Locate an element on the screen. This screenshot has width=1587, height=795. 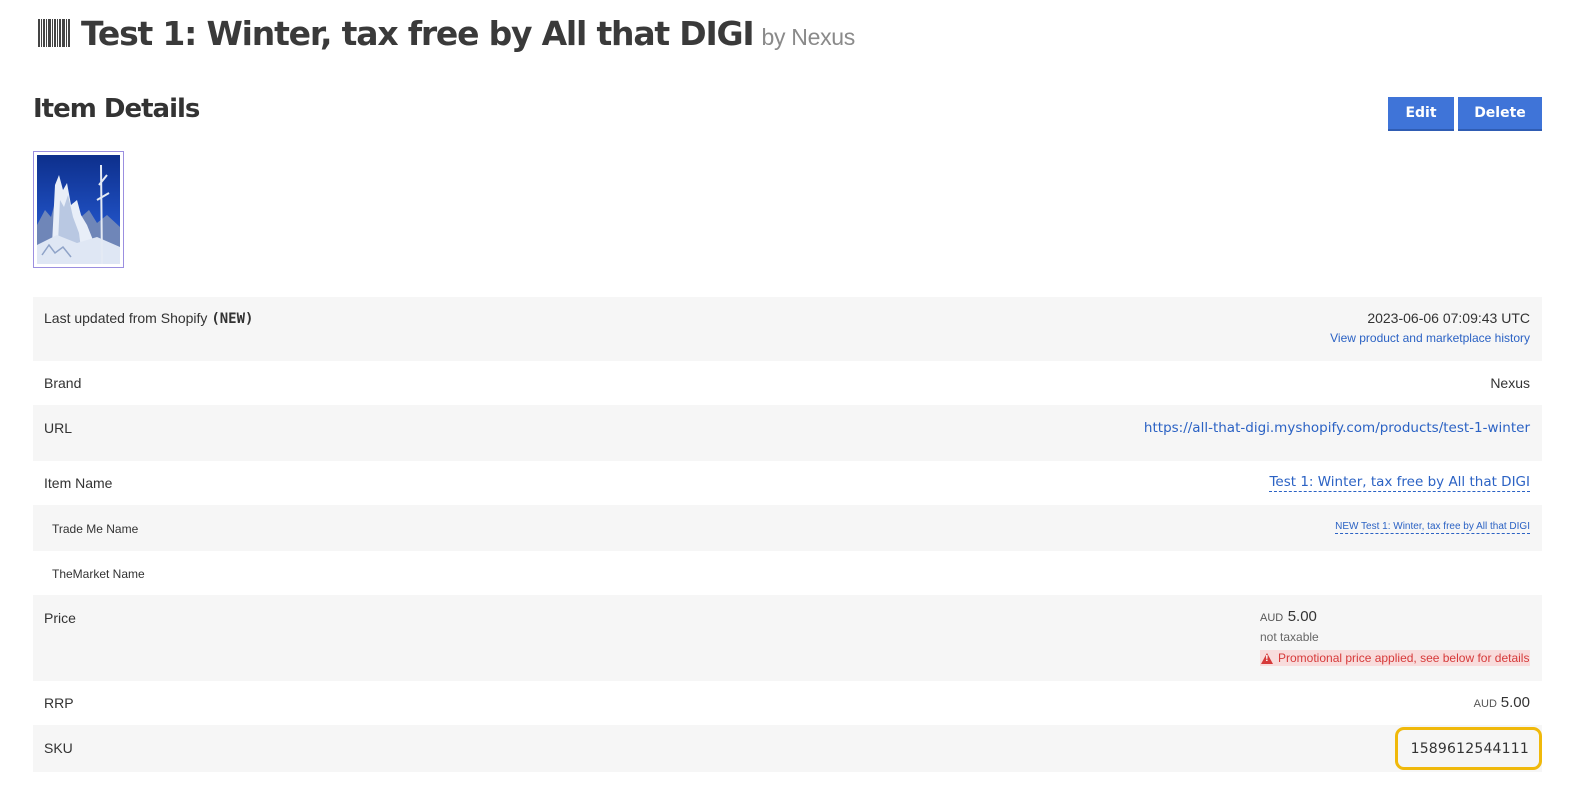
product-image is located at coordinates (78, 209).